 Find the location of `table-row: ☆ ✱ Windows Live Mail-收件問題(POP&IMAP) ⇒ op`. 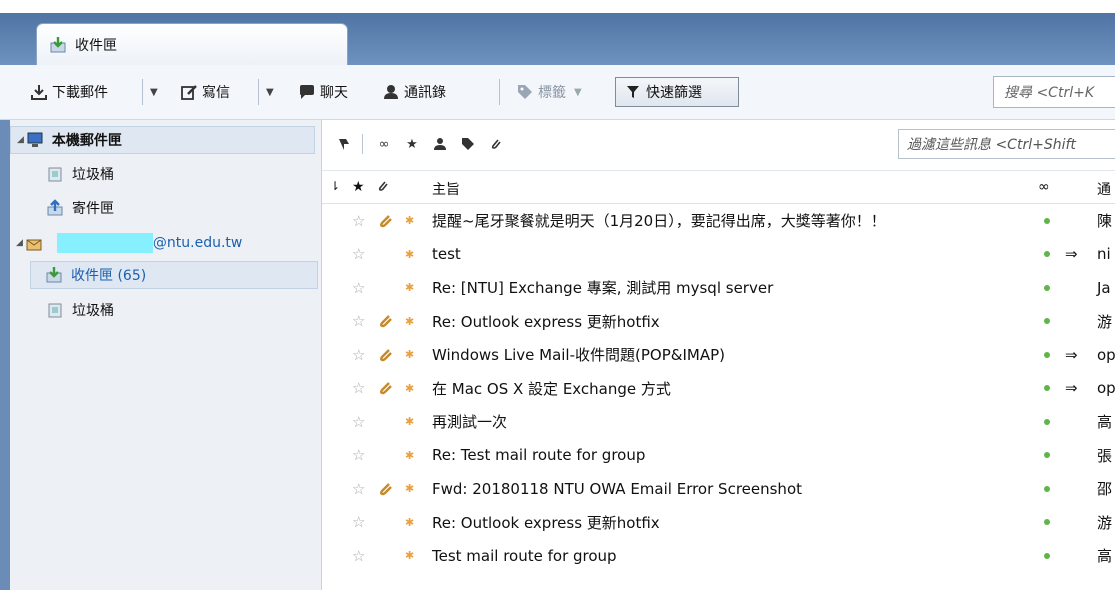

table-row: ☆ ✱ Windows Live Mail-收件問題(POP&IMAP) ⇒ op is located at coordinates (718, 355).